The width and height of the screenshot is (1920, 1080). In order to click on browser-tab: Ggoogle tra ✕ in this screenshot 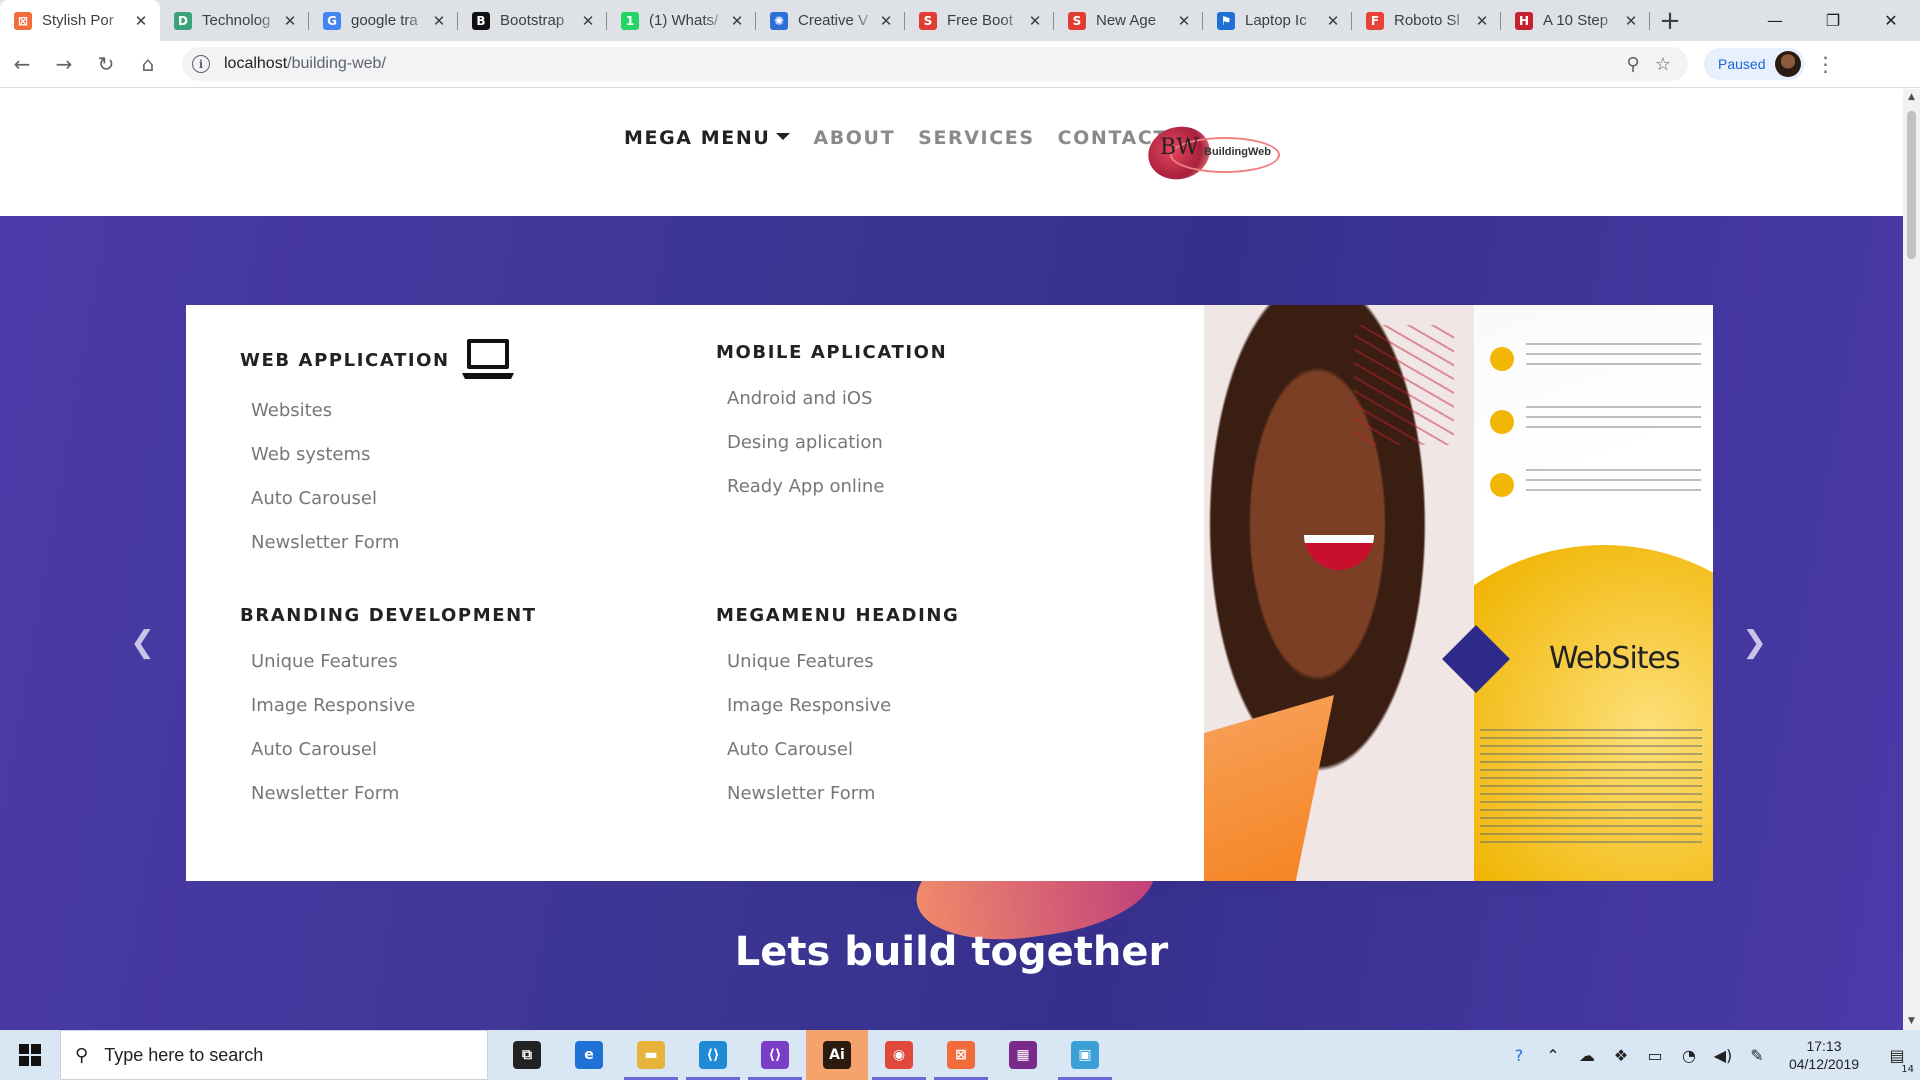, I will do `click(383, 20)`.